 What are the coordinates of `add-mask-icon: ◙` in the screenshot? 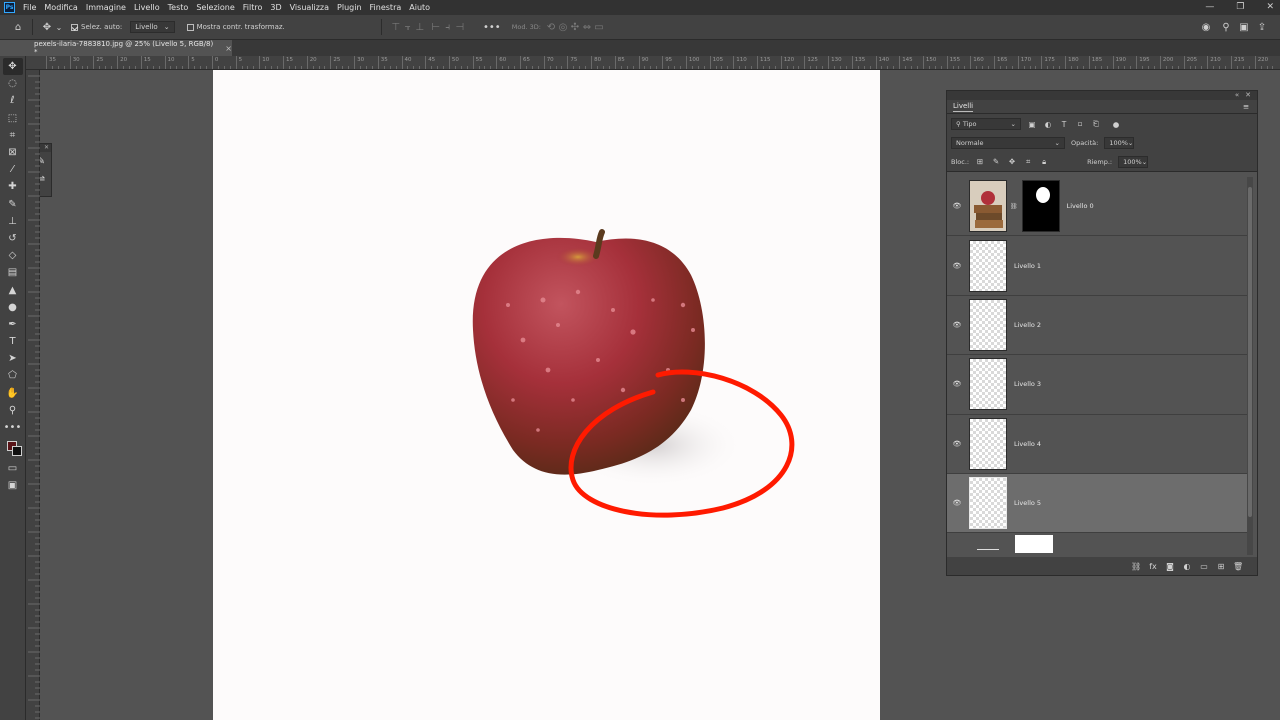 It's located at (1170, 566).